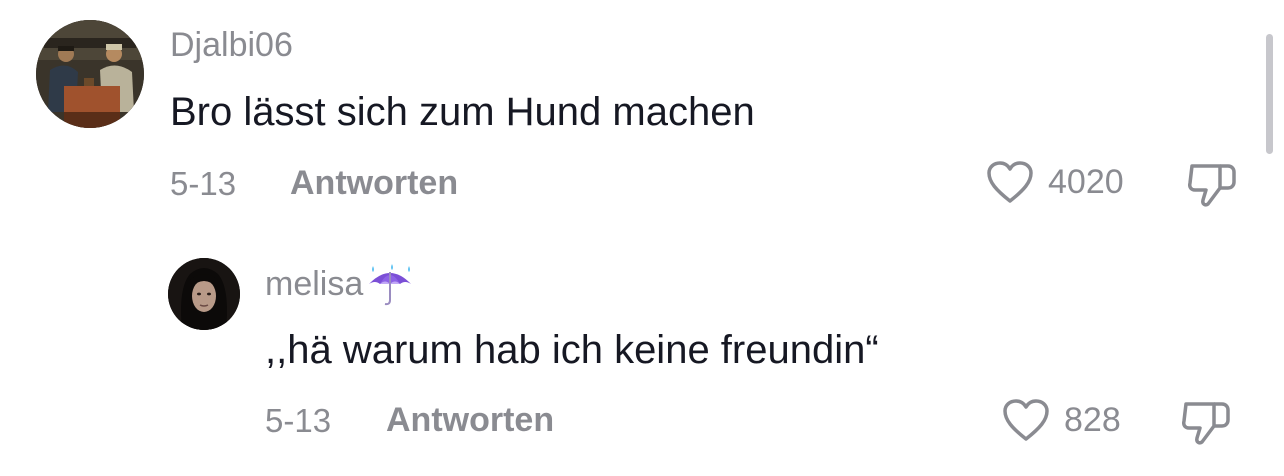 The width and height of the screenshot is (1284, 476). What do you see at coordinates (1092, 419) in the screenshot?
I see `like-count: 828` at bounding box center [1092, 419].